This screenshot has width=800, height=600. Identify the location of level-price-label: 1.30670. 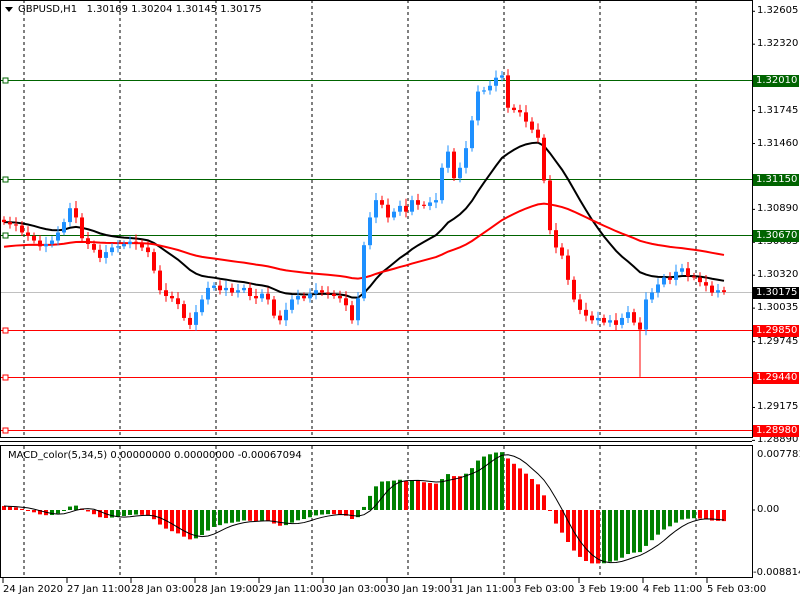
(776, 235).